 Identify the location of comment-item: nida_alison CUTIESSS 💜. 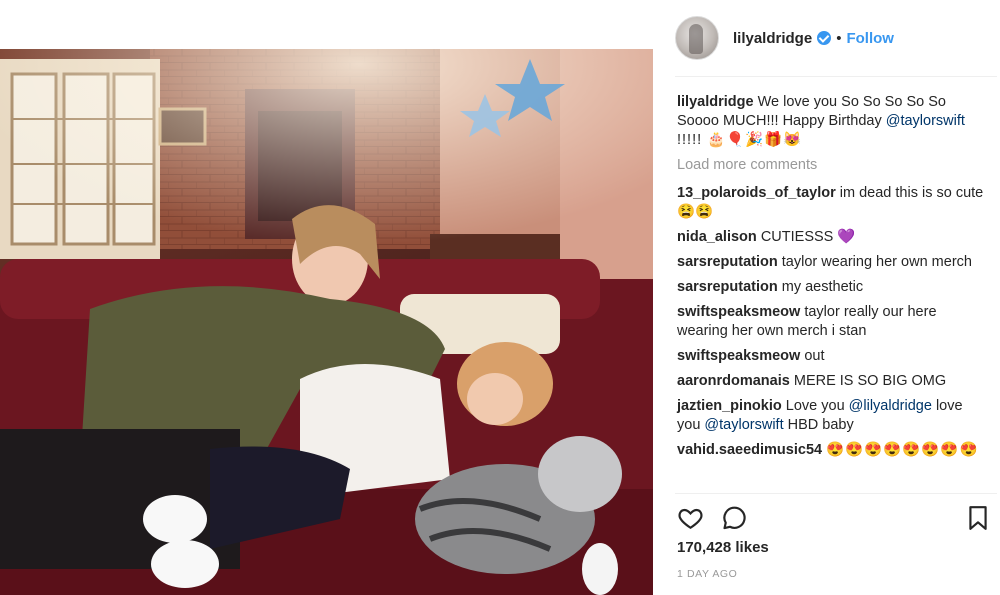
(832, 237).